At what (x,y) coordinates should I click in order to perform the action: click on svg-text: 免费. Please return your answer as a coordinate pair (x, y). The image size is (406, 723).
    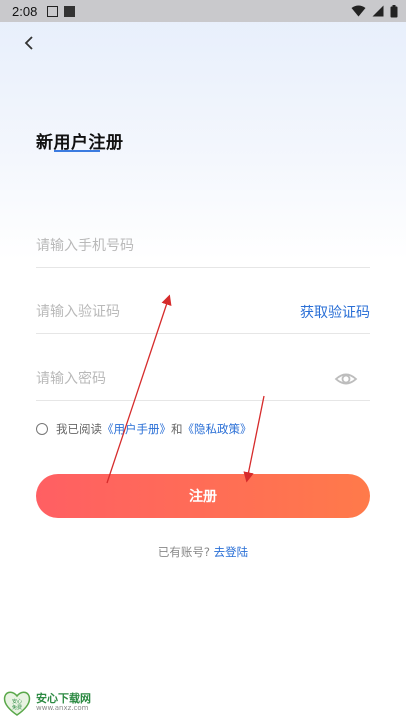
    Looking at the image, I should click on (17, 707).